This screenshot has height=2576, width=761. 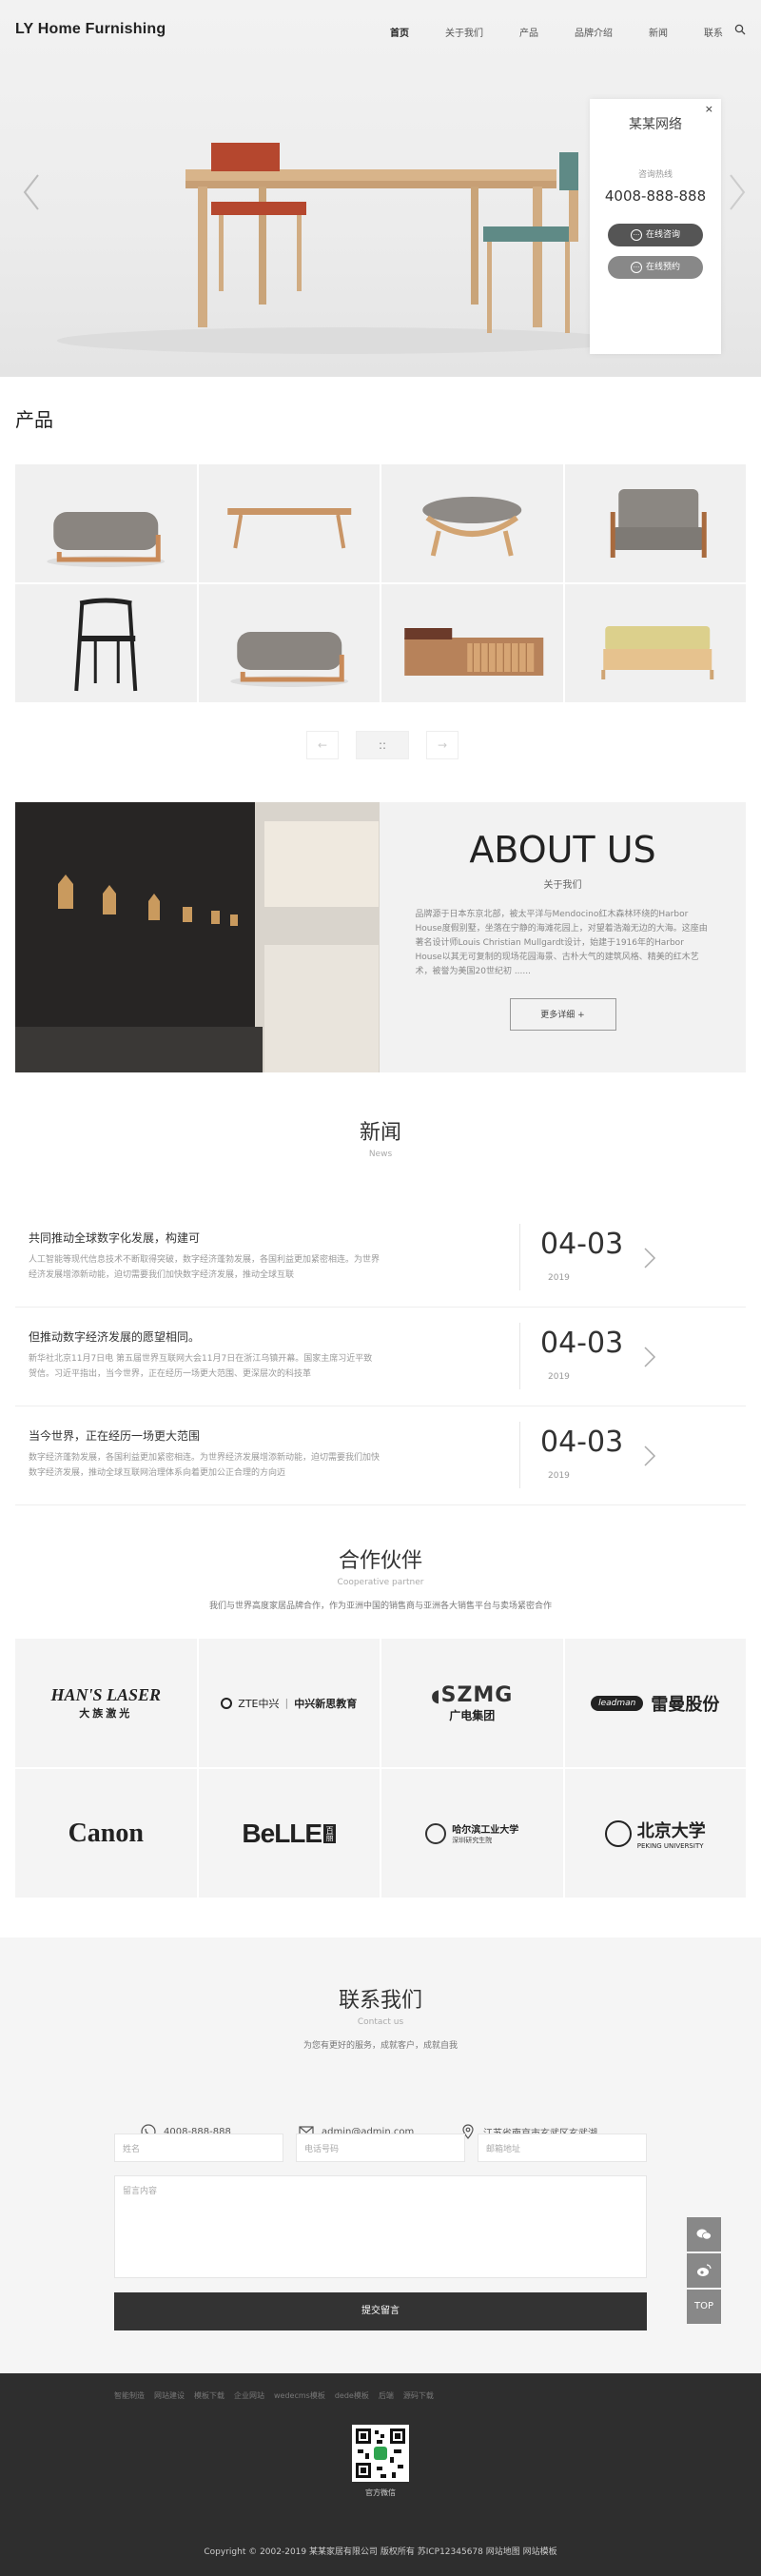 What do you see at coordinates (197, 937) in the screenshot?
I see `about-photo` at bounding box center [197, 937].